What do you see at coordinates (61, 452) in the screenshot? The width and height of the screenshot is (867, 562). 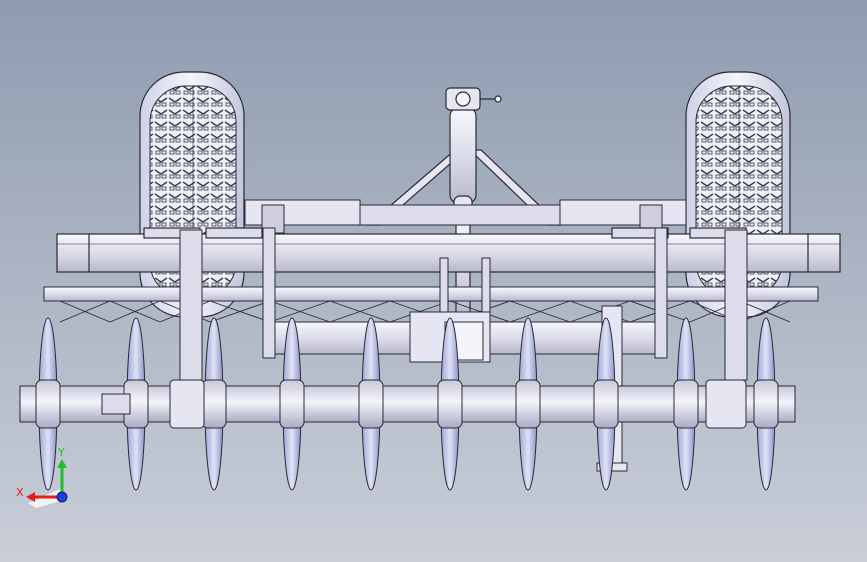 I see `y-axis-label: Y` at bounding box center [61, 452].